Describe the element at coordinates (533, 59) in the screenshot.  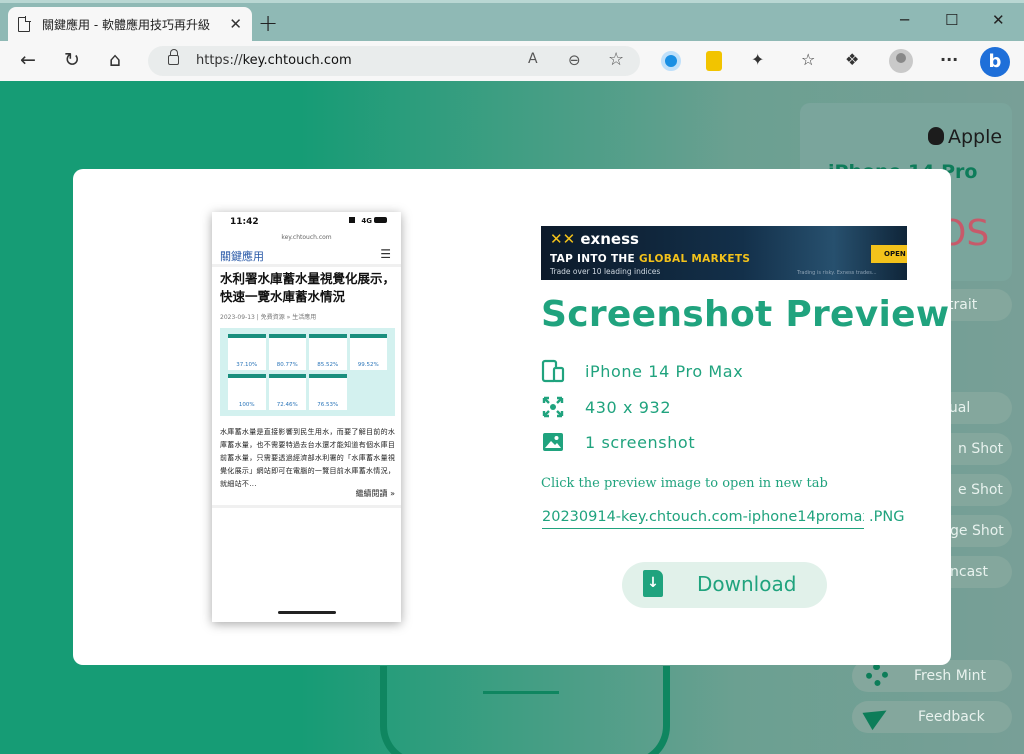
I see `read-aloud-icon: A` at that location.